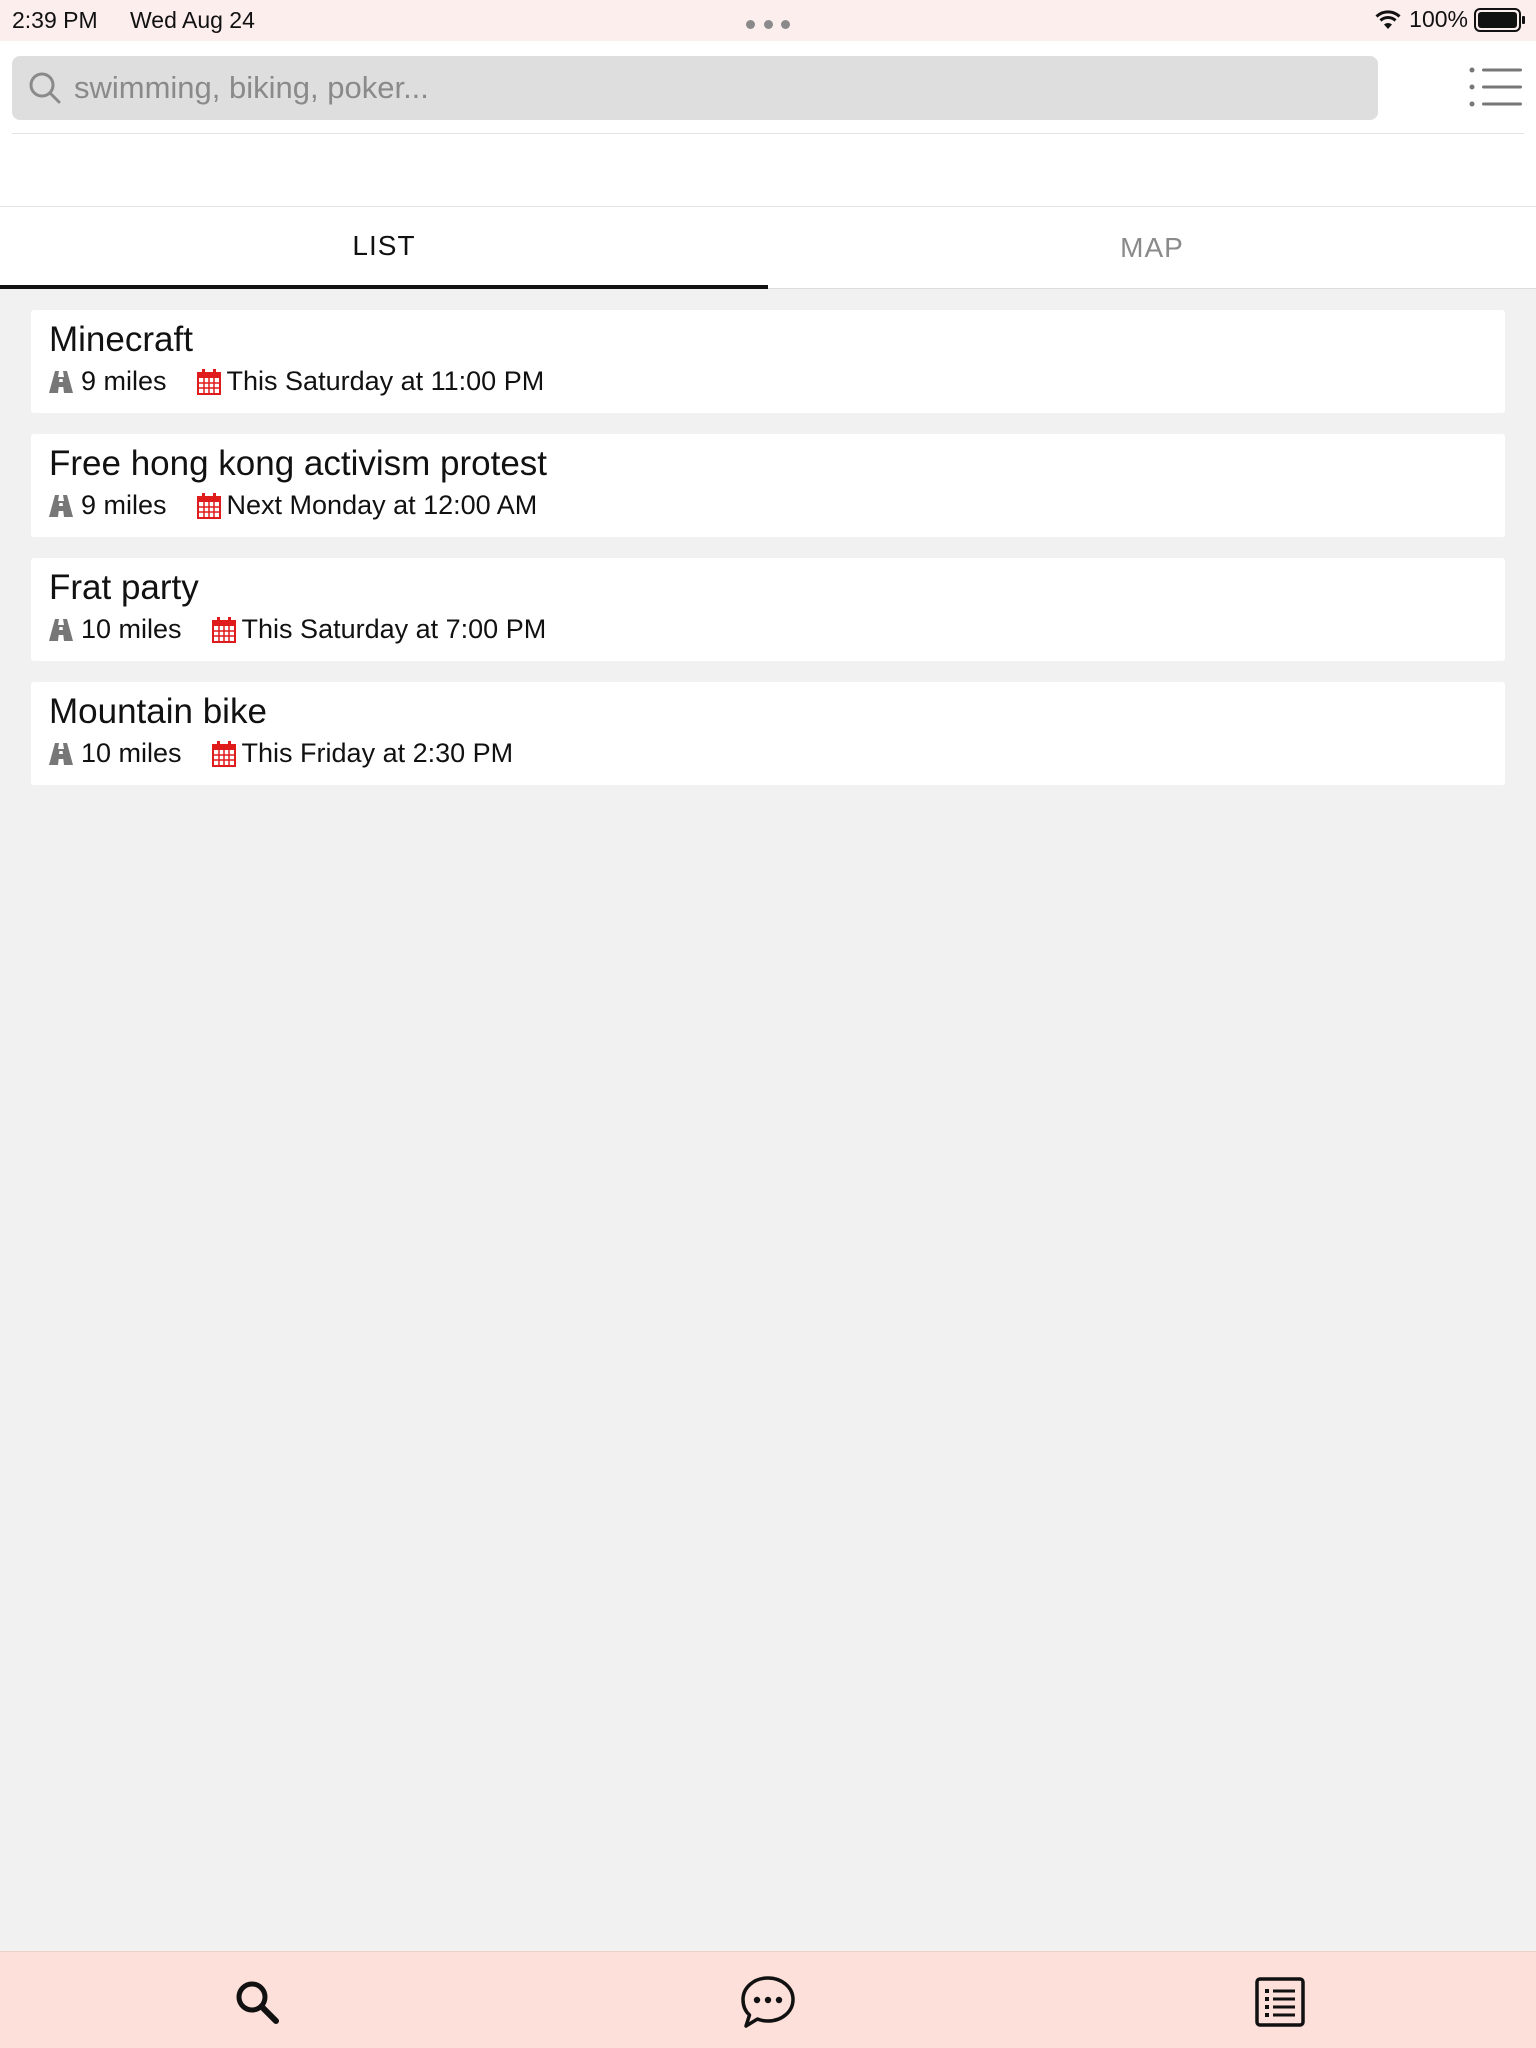  Describe the element at coordinates (121, 339) in the screenshot. I see `event-title: Minecraft` at that location.